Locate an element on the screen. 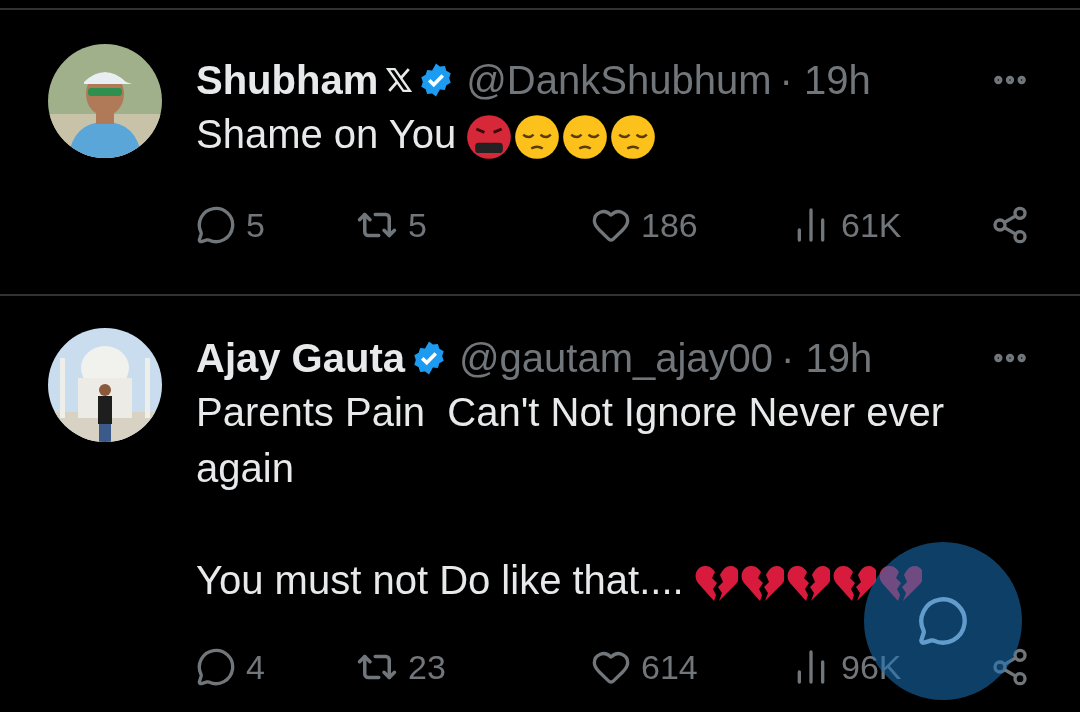 The image size is (1080, 712). reply-count: 5 is located at coordinates (255, 225).